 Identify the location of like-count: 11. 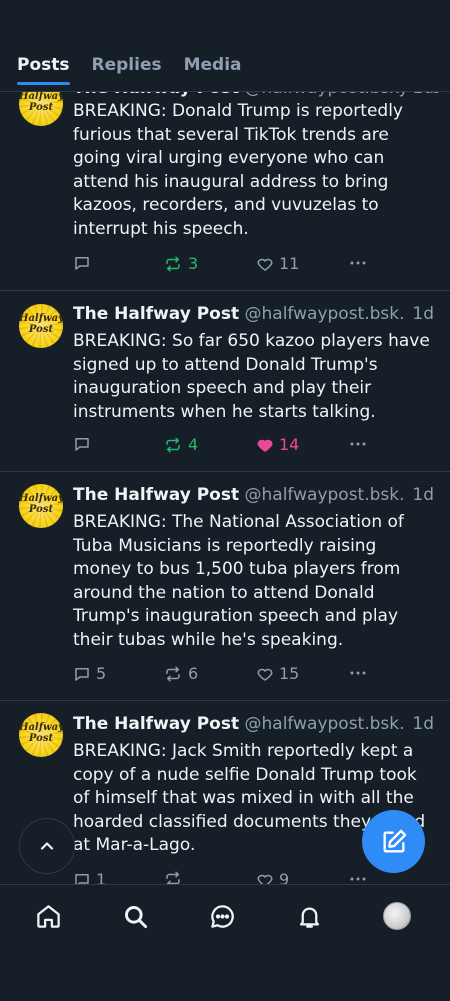
(289, 263).